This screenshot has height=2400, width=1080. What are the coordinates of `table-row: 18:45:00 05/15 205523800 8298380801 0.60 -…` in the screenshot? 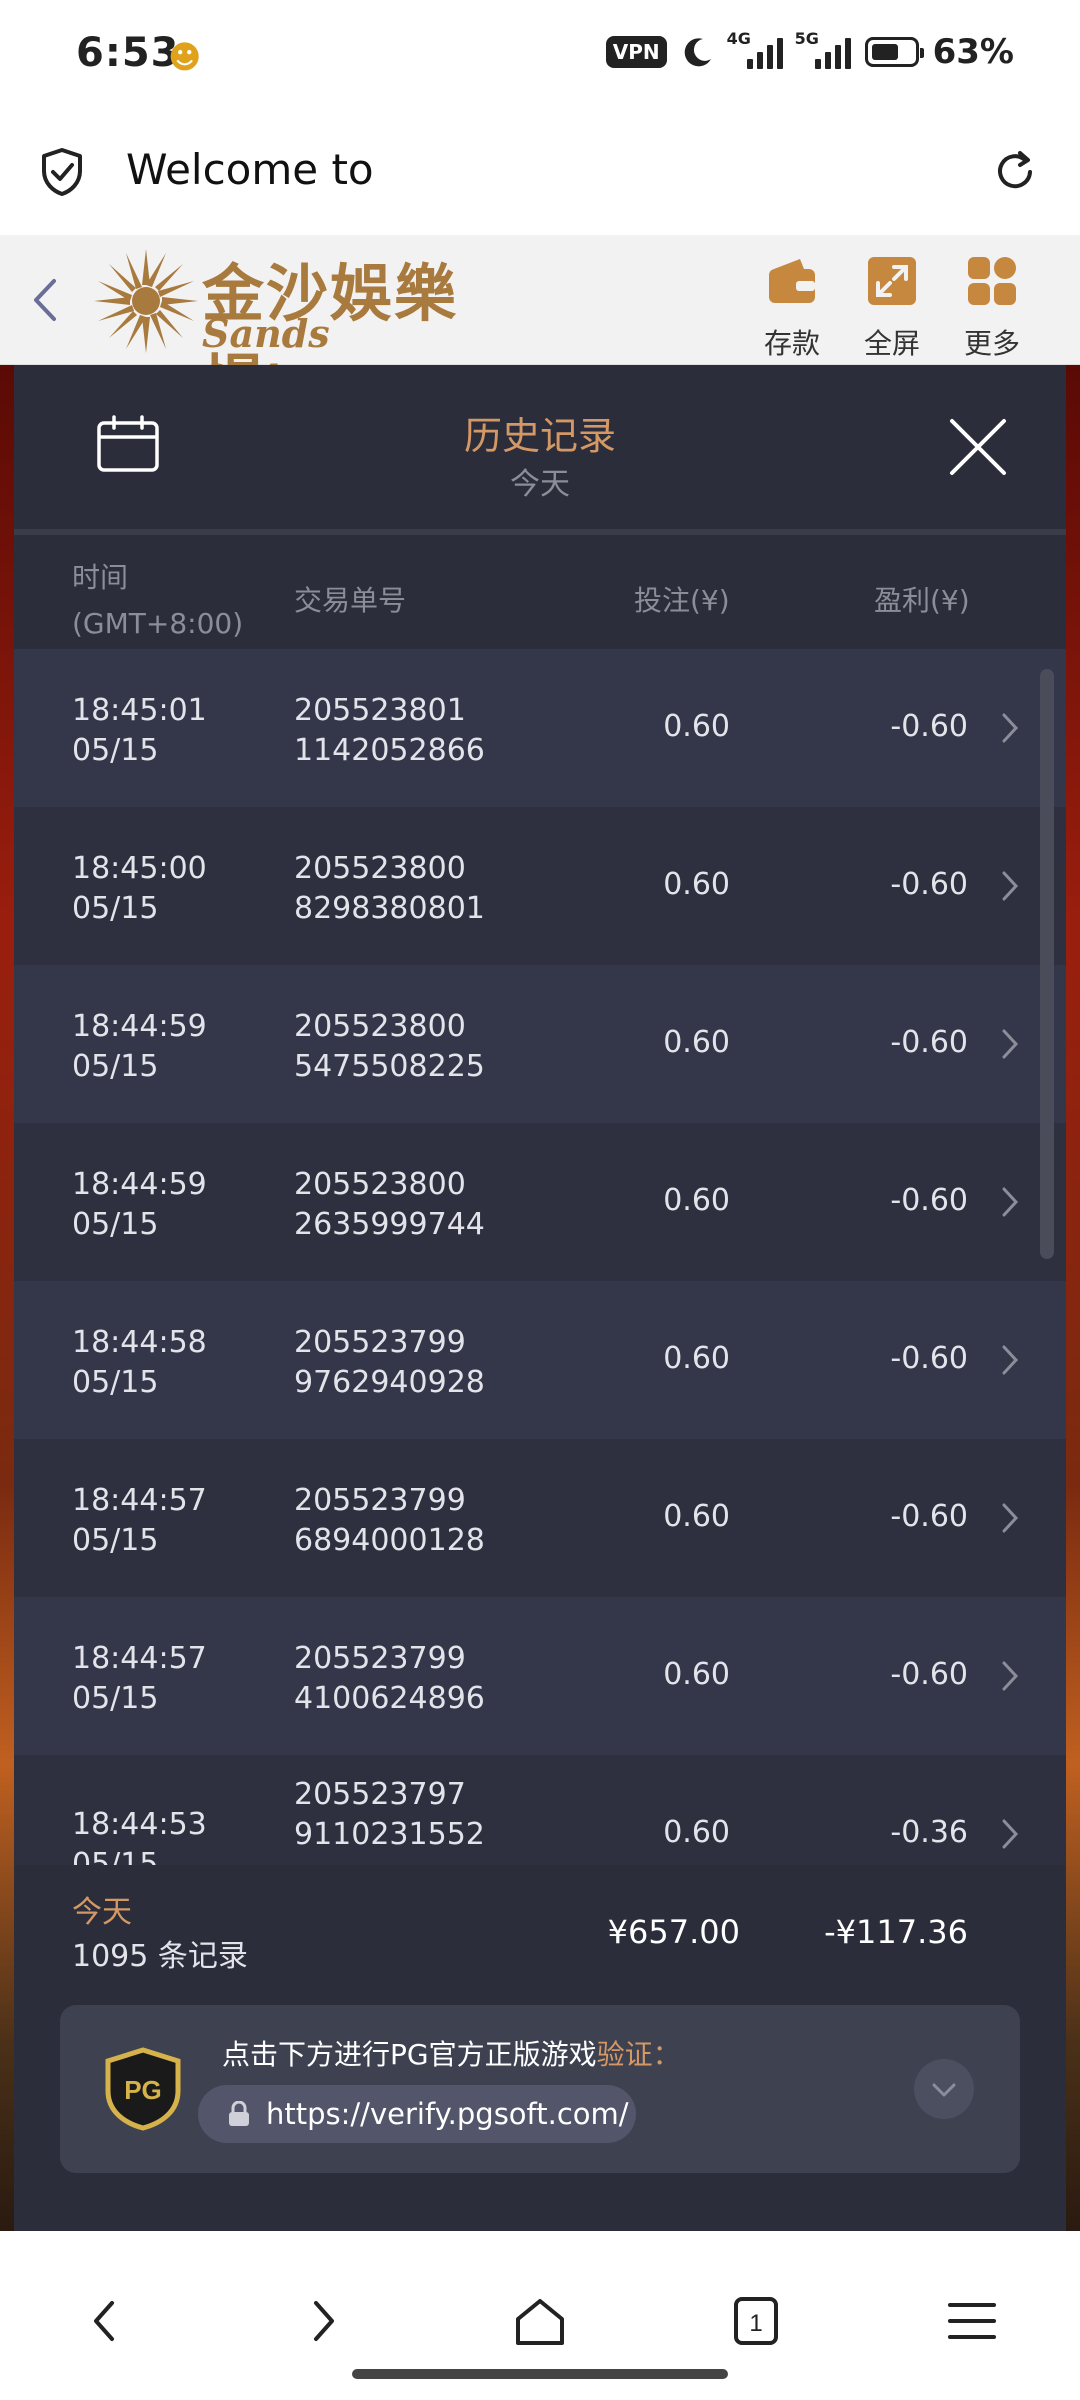 It's located at (540, 886).